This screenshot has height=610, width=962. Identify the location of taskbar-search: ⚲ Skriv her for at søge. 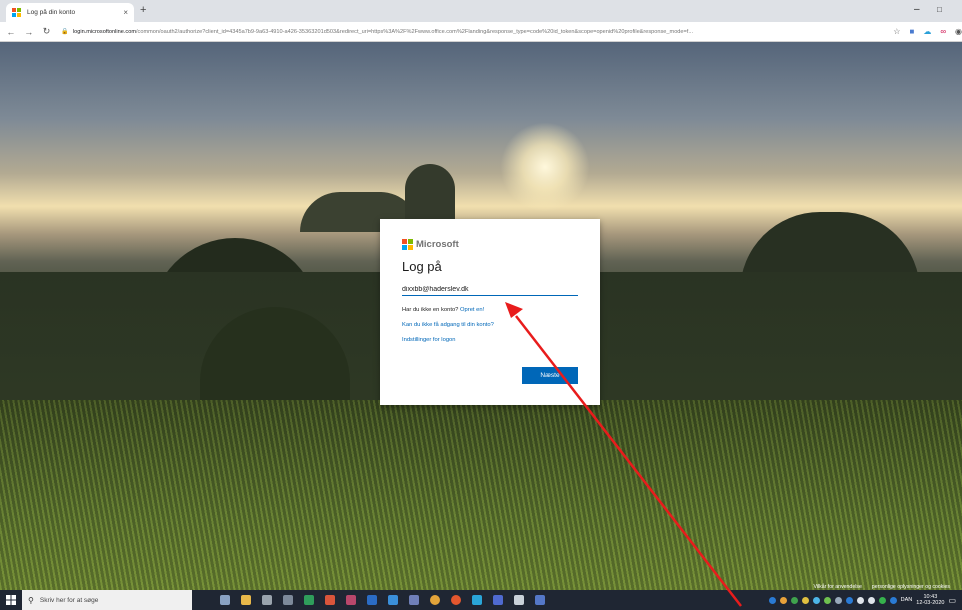
(107, 600).